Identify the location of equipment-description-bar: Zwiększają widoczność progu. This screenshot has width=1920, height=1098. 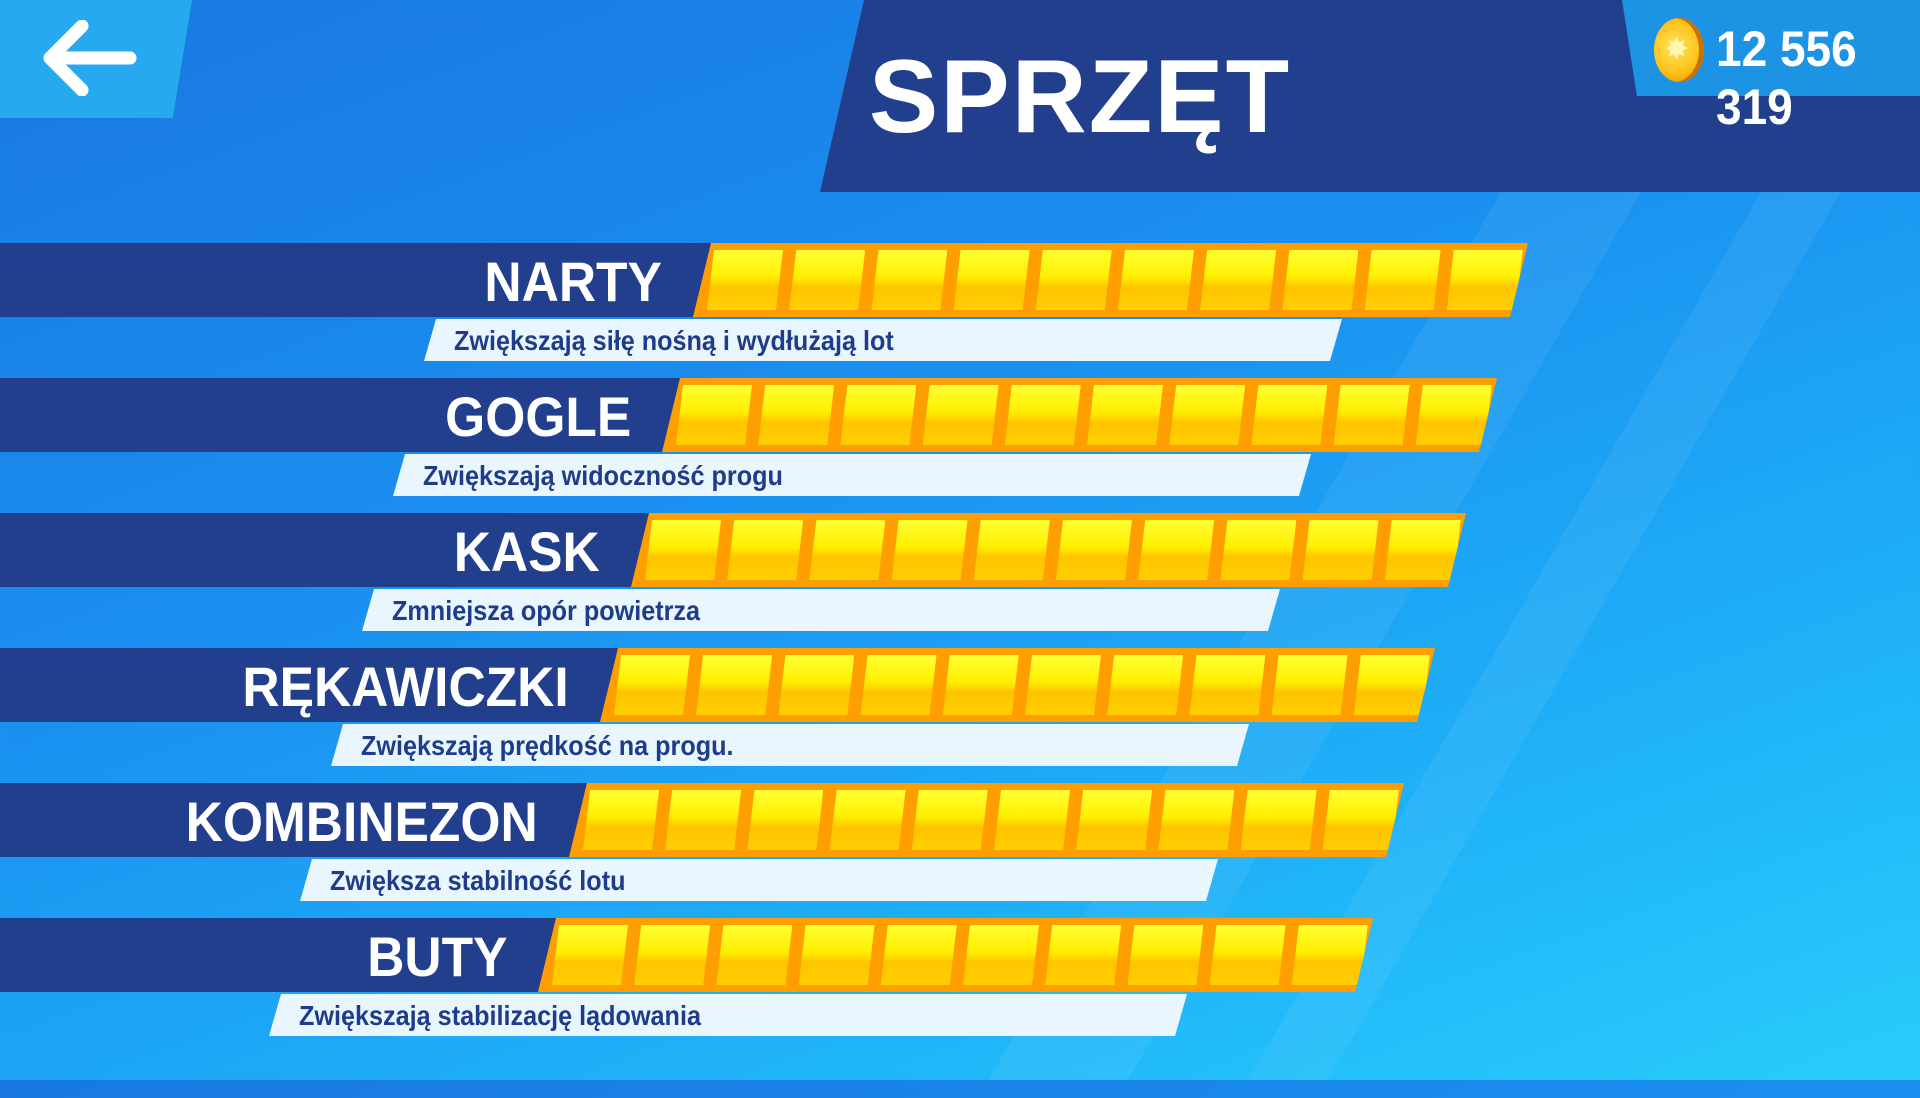
(852, 475).